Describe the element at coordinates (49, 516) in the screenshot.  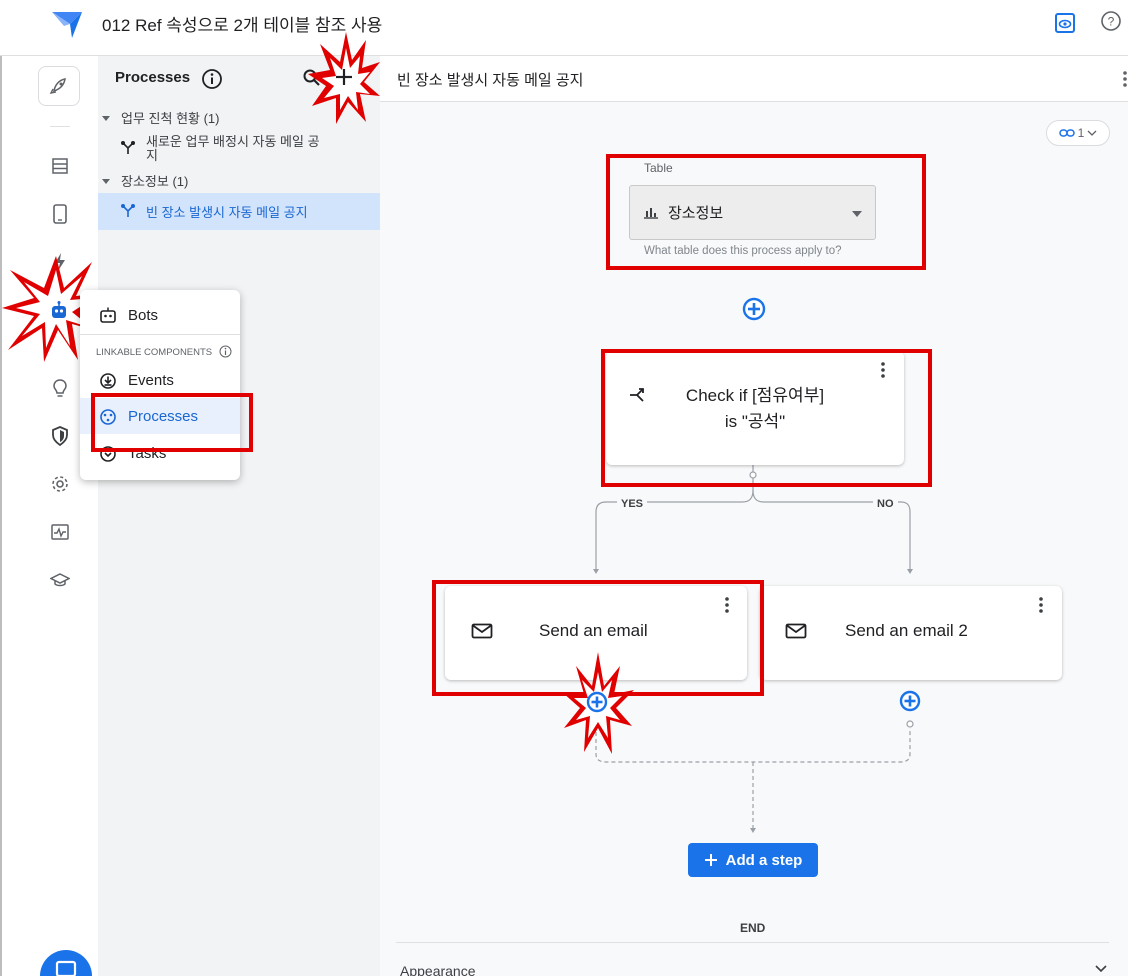
I see `left-rail` at that location.